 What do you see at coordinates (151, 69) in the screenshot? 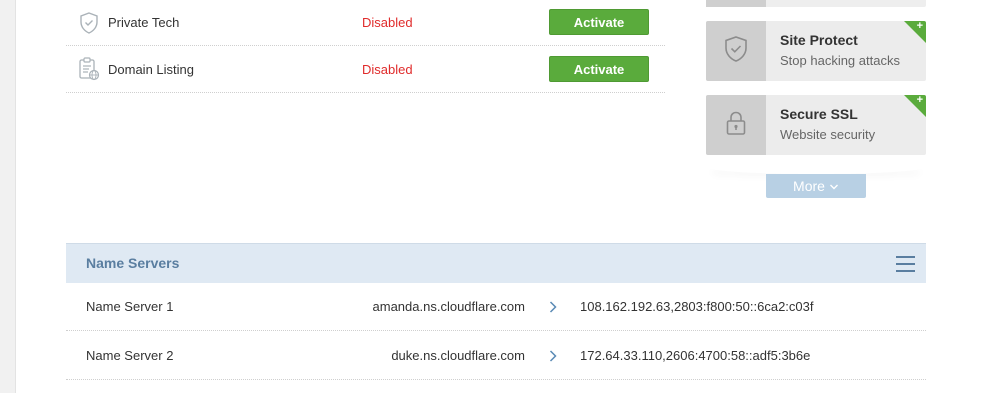
I see `addon-name: Domain Listing` at bounding box center [151, 69].